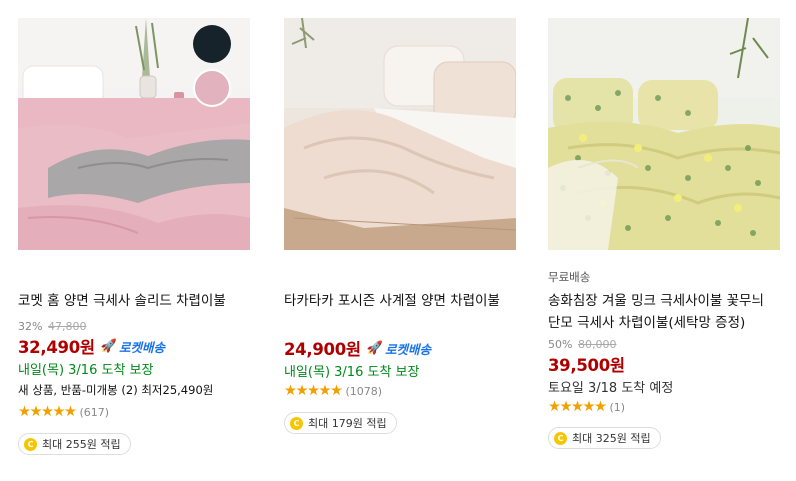  What do you see at coordinates (81, 444) in the screenshot?
I see `reward-text: 최대 255원 적립` at bounding box center [81, 444].